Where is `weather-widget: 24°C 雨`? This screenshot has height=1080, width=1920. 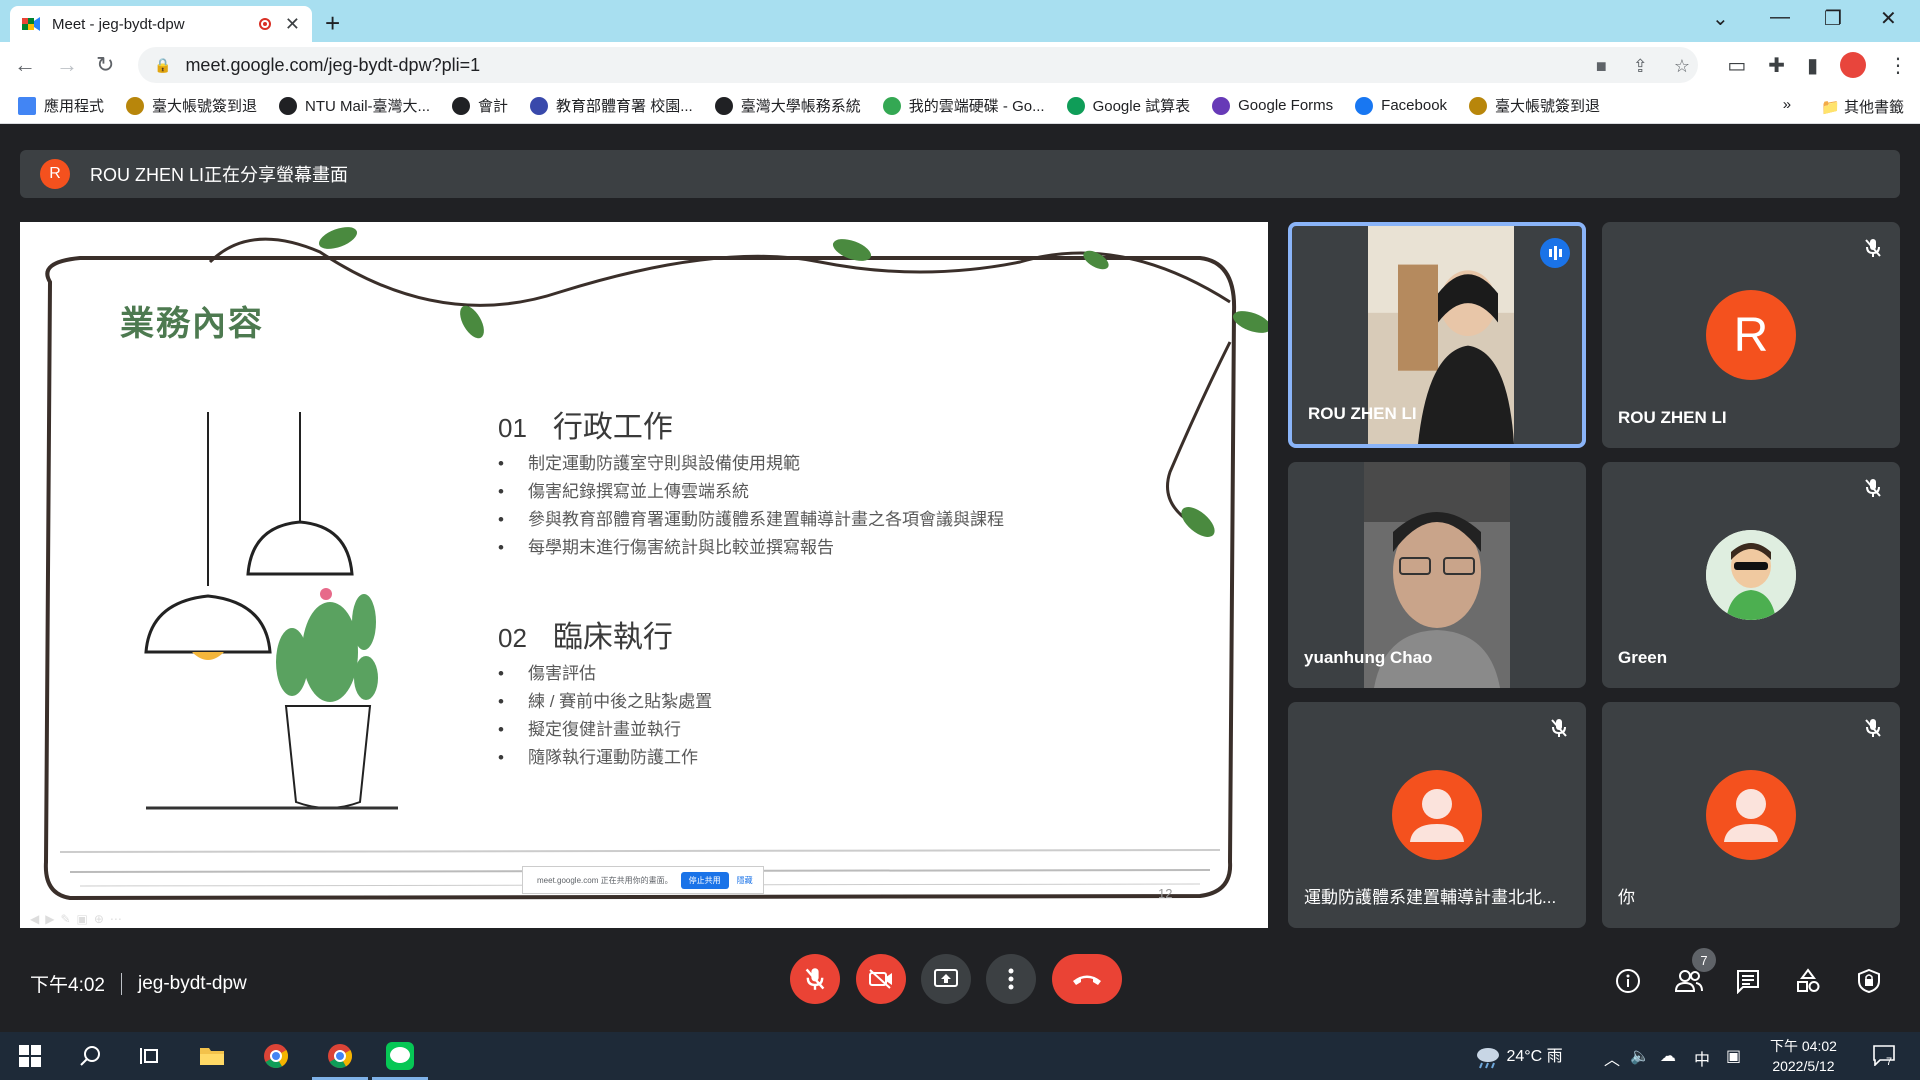
weather-widget: 24°C 雨 is located at coordinates (1518, 1055).